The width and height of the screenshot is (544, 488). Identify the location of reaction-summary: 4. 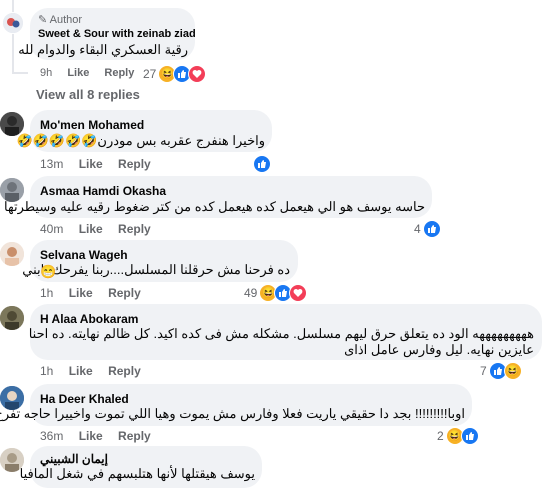
(427, 229).